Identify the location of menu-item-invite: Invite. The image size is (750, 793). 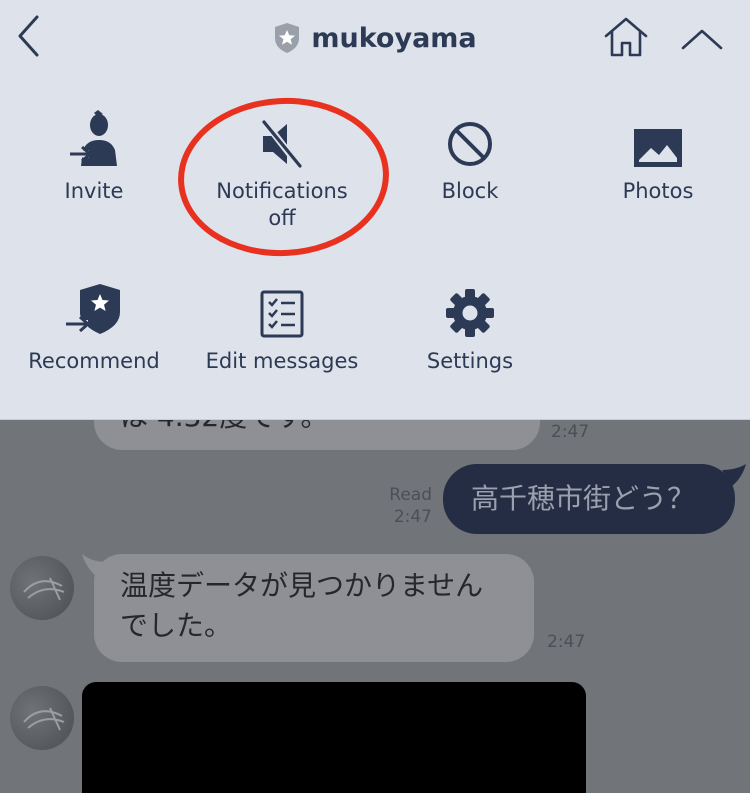
(94, 156).